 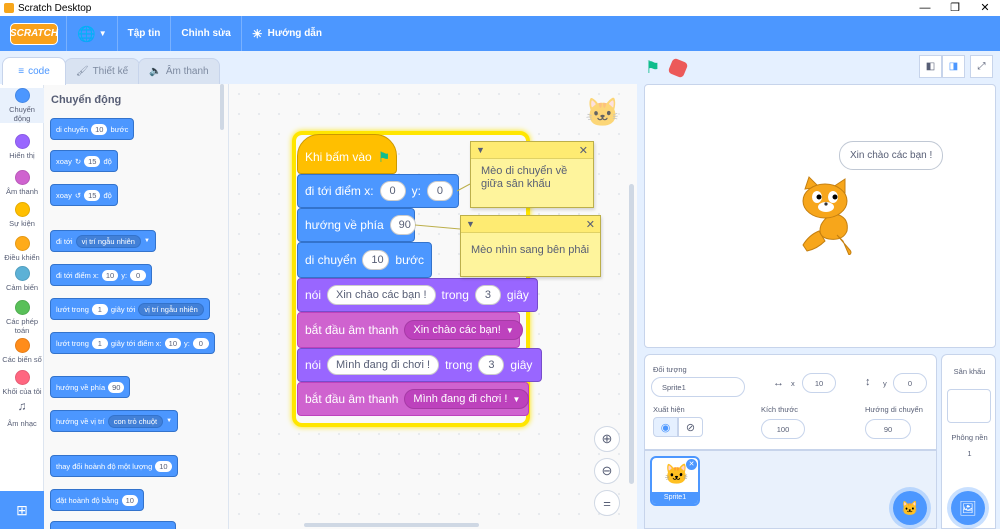 I want to click on palette-block-goto-xy: đi tới điểm x: 10 y: 0, so click(x=101, y=275).